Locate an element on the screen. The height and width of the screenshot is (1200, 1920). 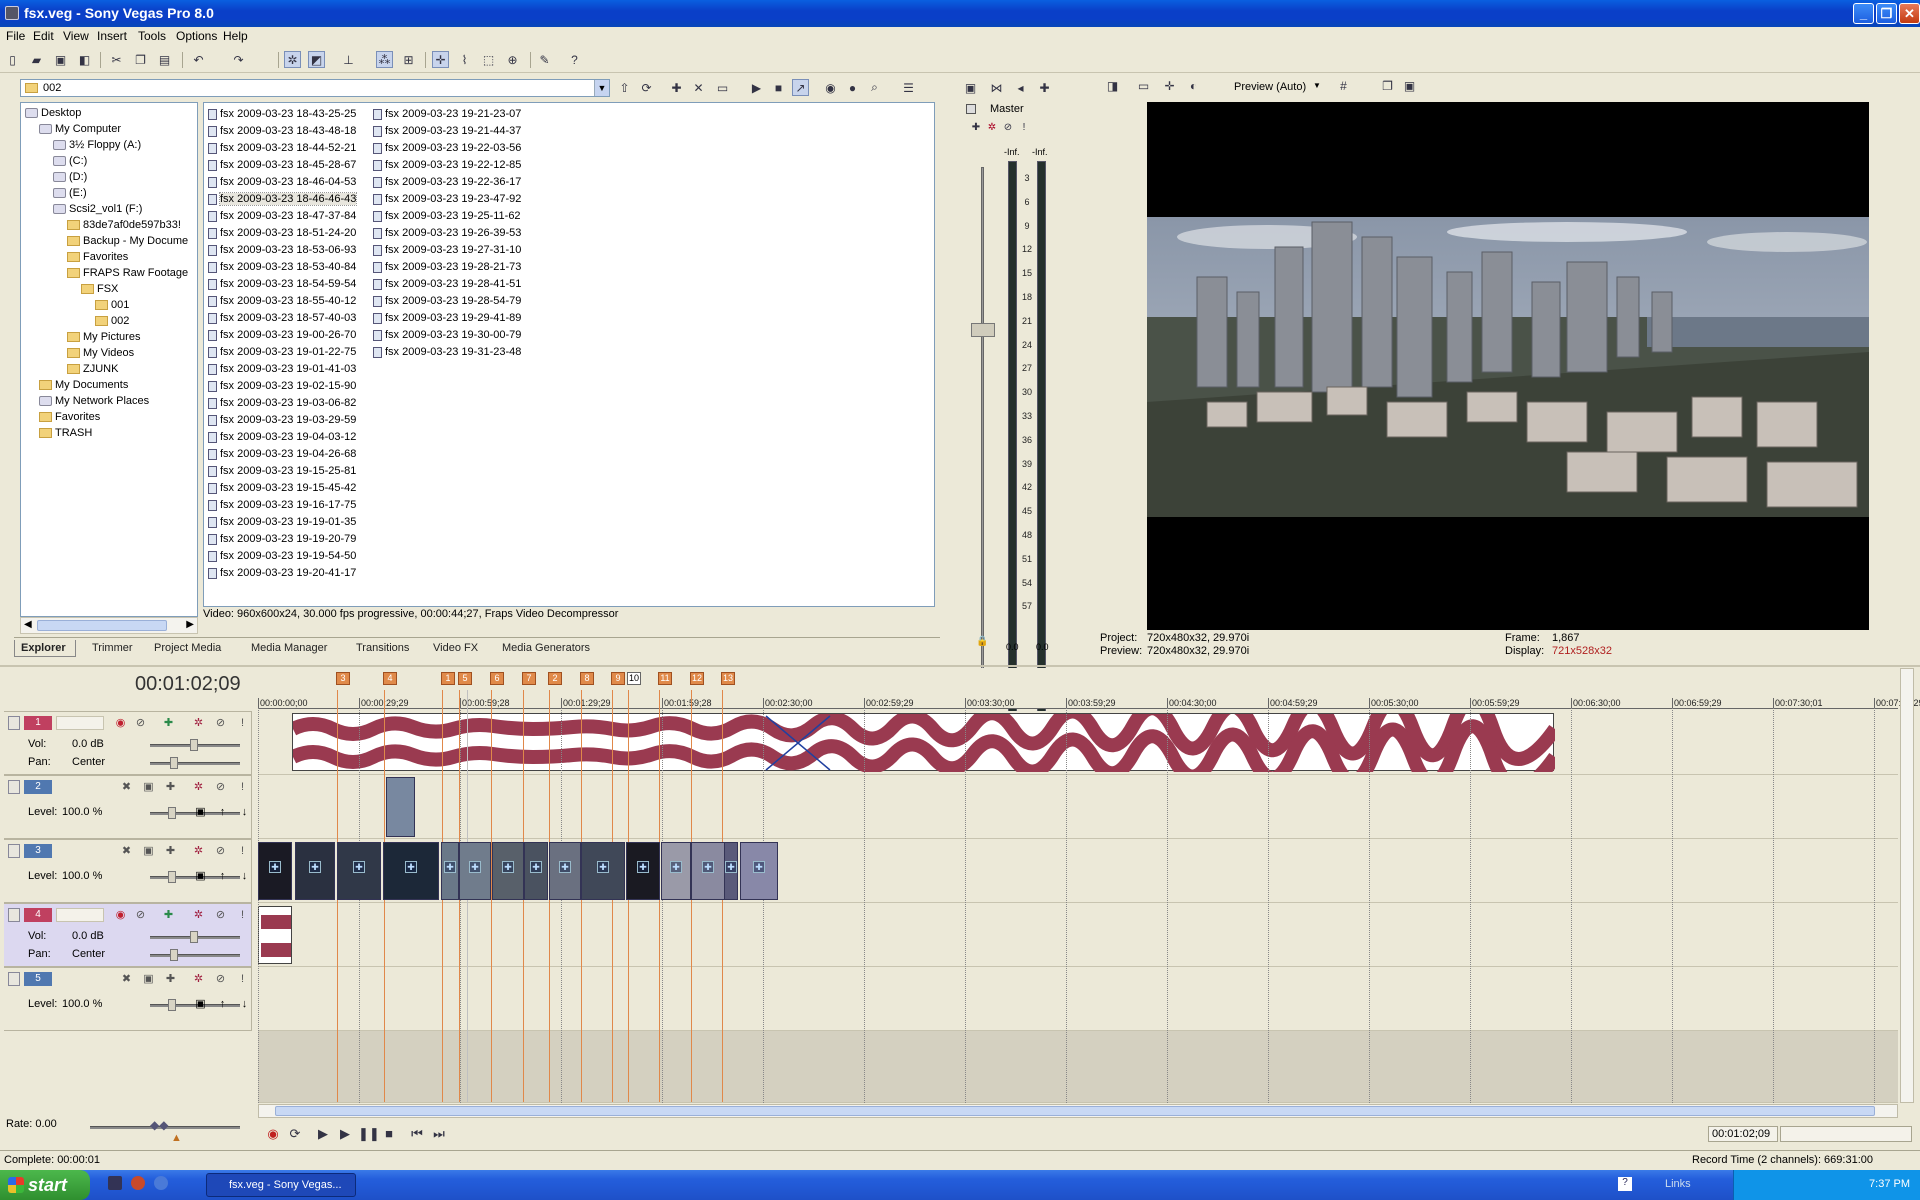
file-item: fsx 2009-03-23 19-01-22-75 is located at coordinates (282, 352).